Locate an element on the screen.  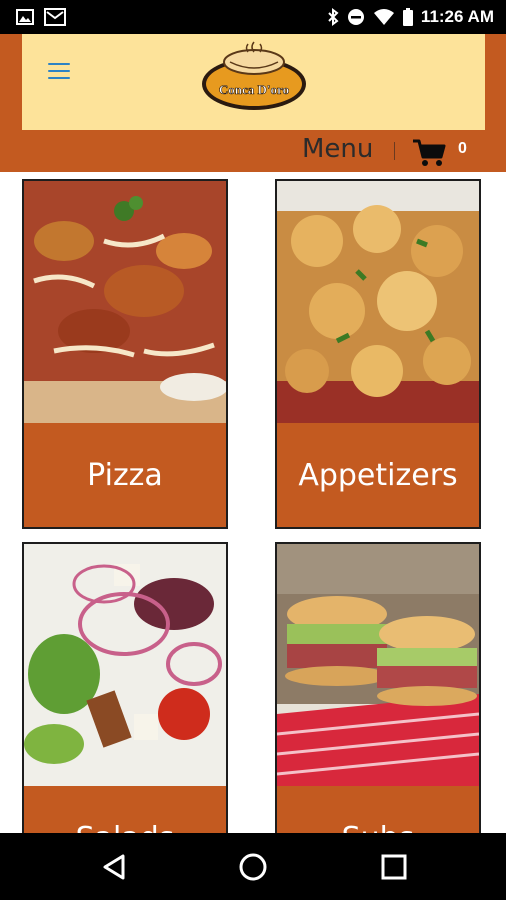
cart-icon is located at coordinates (429, 153).